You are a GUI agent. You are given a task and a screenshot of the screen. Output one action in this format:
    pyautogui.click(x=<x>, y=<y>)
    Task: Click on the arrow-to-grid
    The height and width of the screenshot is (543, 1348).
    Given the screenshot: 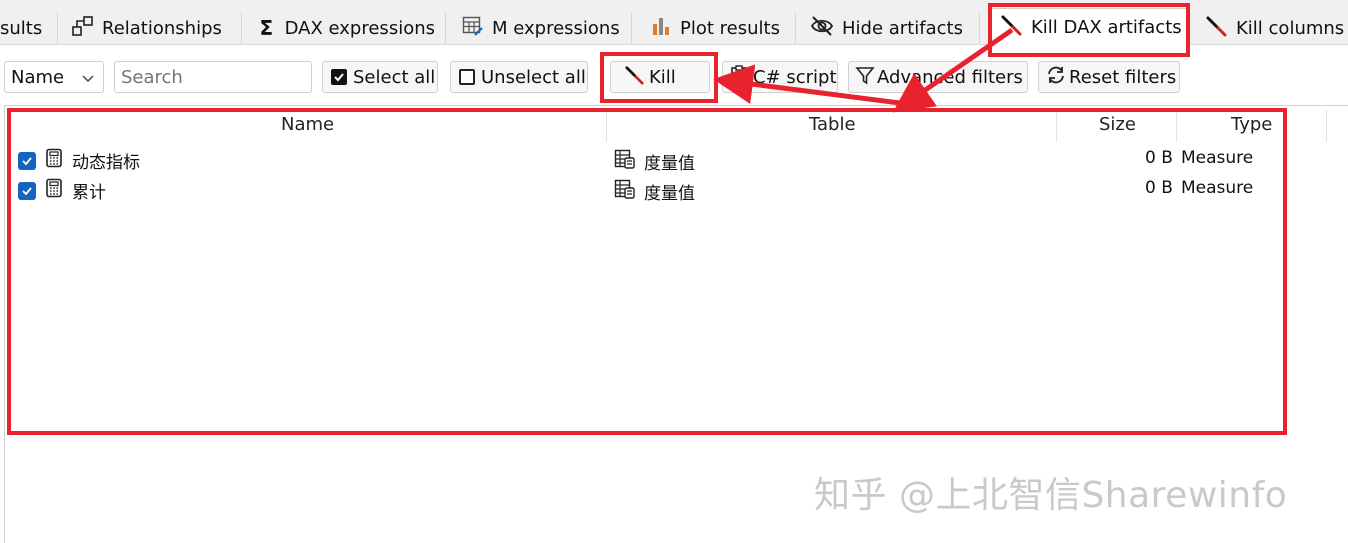 What is the action you would take?
    pyautogui.click(x=953, y=70)
    